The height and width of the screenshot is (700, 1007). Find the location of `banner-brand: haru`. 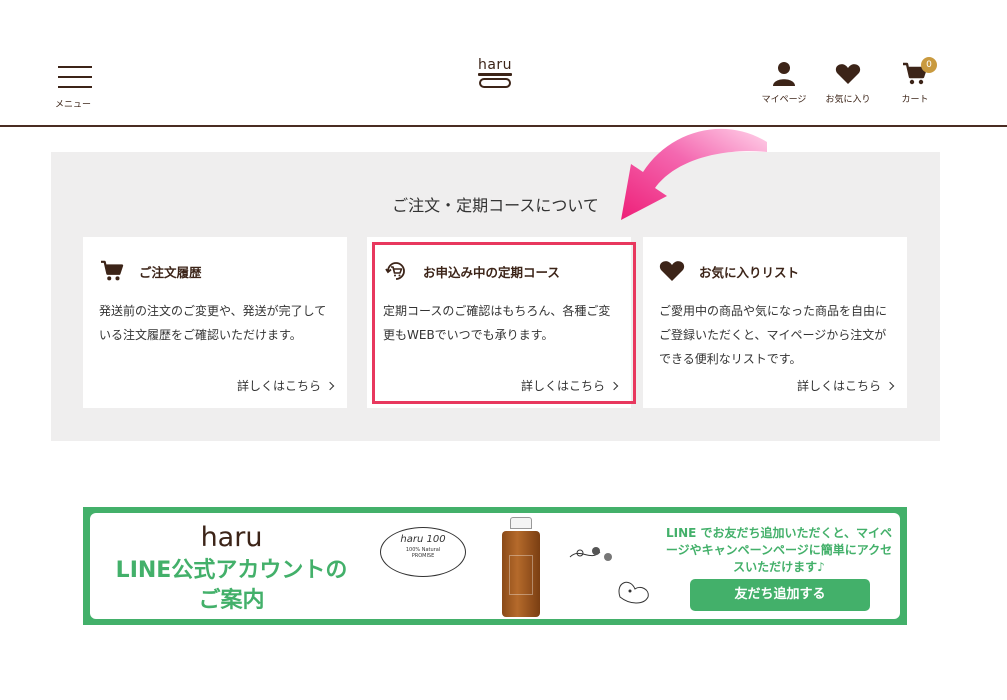

banner-brand: haru is located at coordinates (231, 537).